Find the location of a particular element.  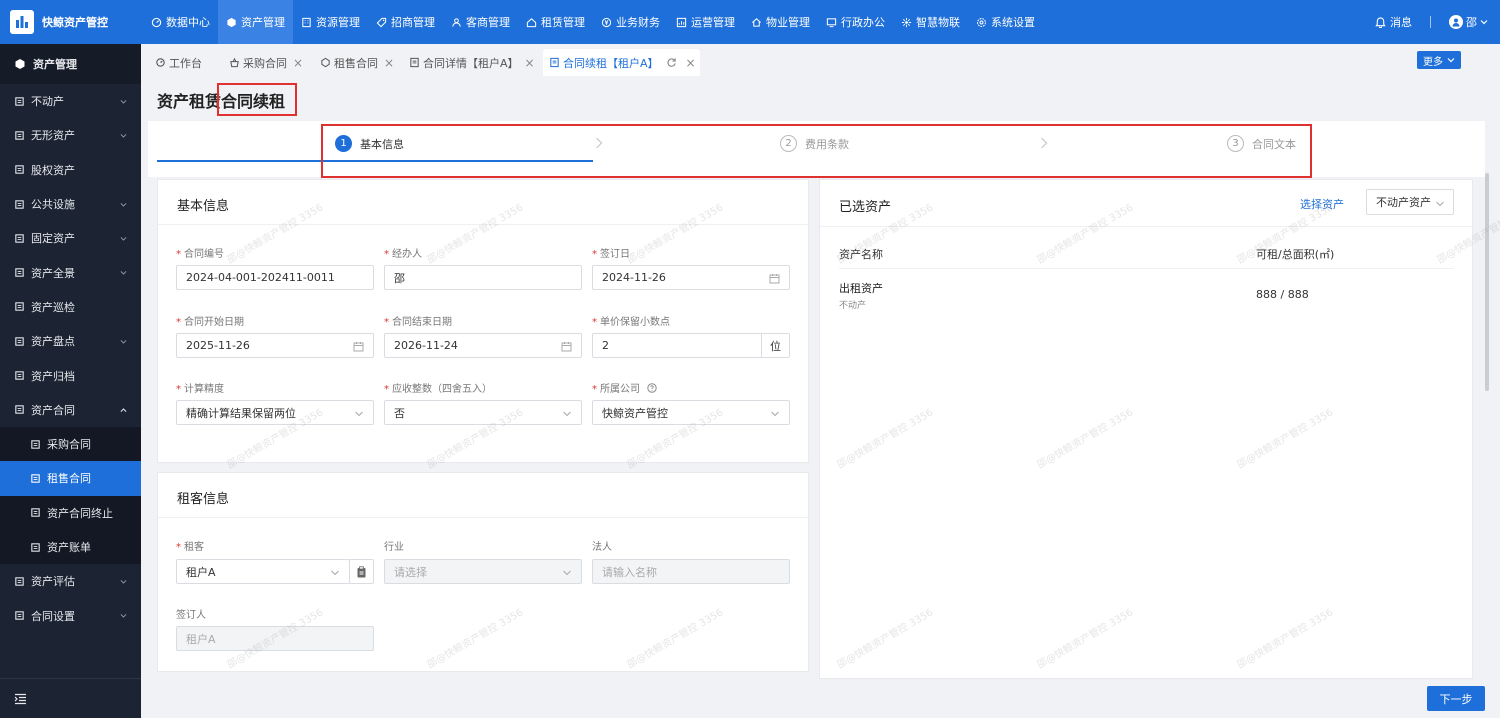

precision-label: * 计算精度 is located at coordinates (200, 389).